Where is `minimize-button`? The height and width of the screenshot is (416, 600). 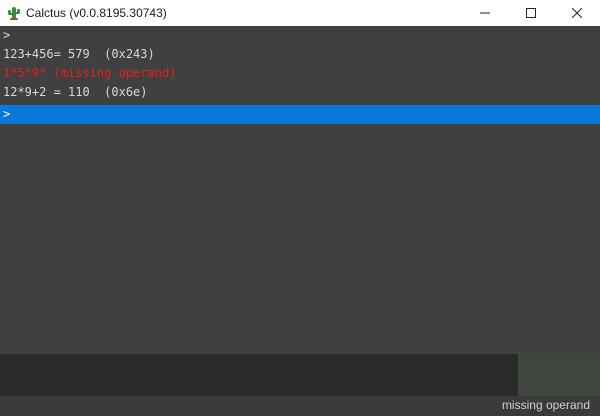
minimize-button is located at coordinates (485, 13).